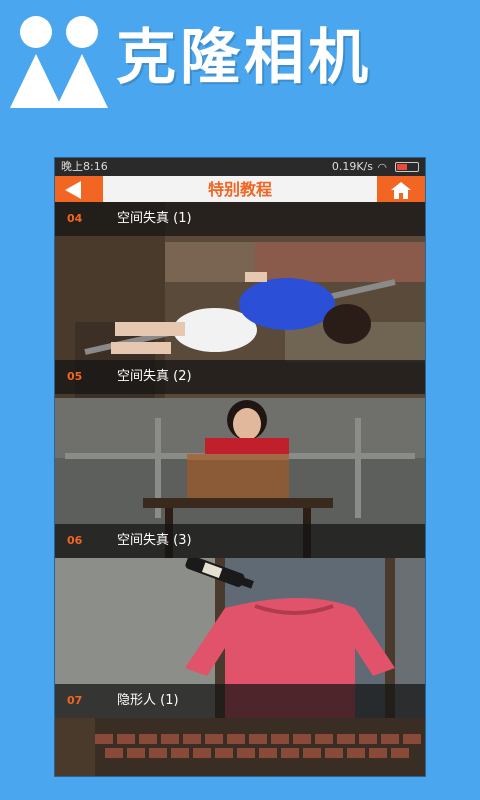  What do you see at coordinates (240, 377) in the screenshot?
I see `tutorial-label-bar: 05 空间失真 (2)` at bounding box center [240, 377].